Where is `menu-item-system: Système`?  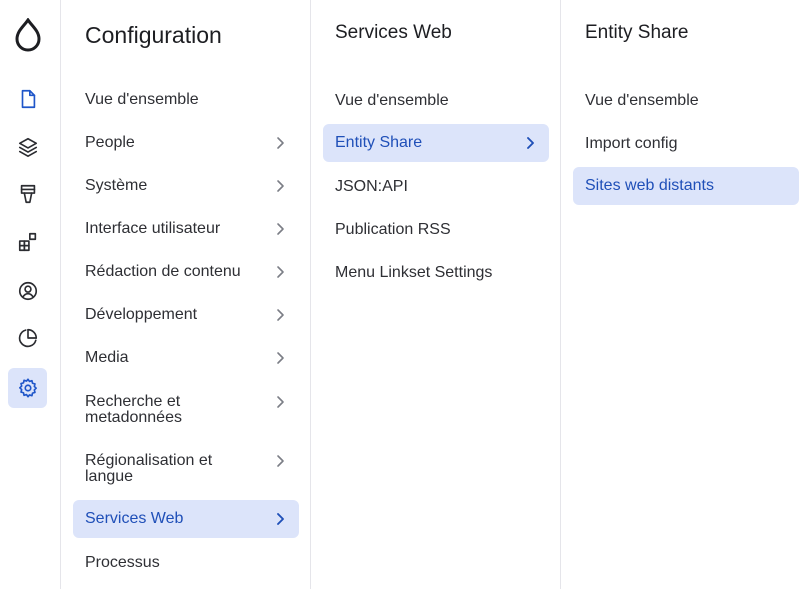
menu-item-system: Système is located at coordinates (186, 186).